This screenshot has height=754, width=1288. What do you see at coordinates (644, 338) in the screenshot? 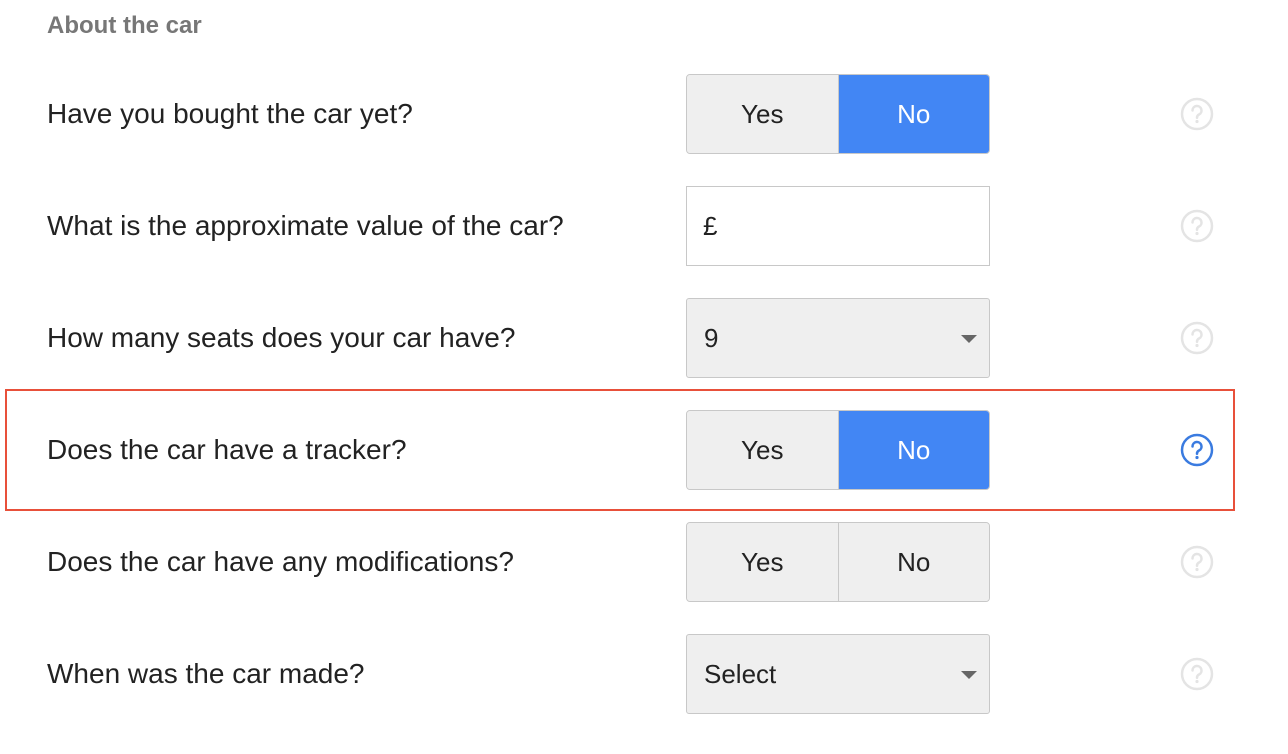
I see `question-row-seats: How many seats does your car have? 9` at bounding box center [644, 338].